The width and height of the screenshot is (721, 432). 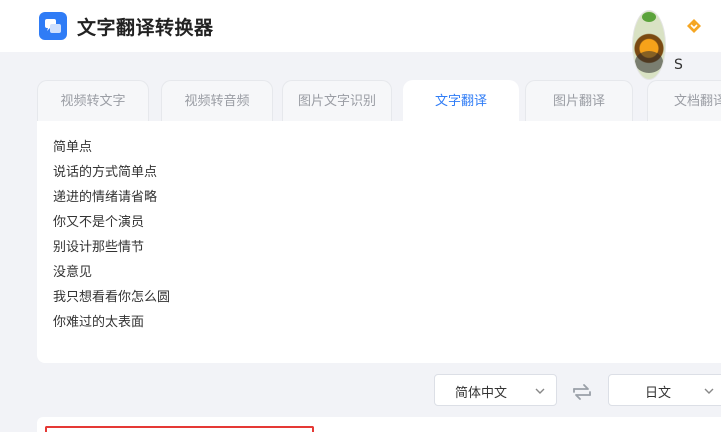 I want to click on target-language-select: 日文, so click(x=664, y=390).